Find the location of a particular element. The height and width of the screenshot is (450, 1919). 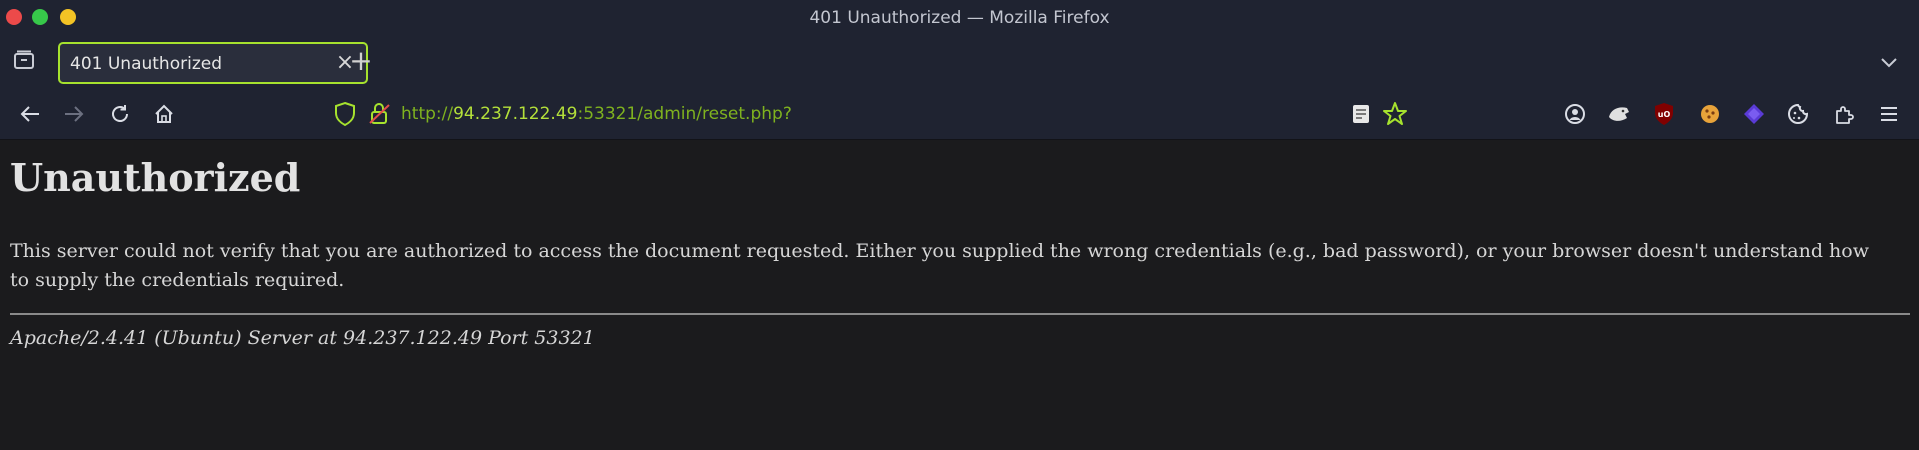

chevron-down-icon is located at coordinates (1889, 62).